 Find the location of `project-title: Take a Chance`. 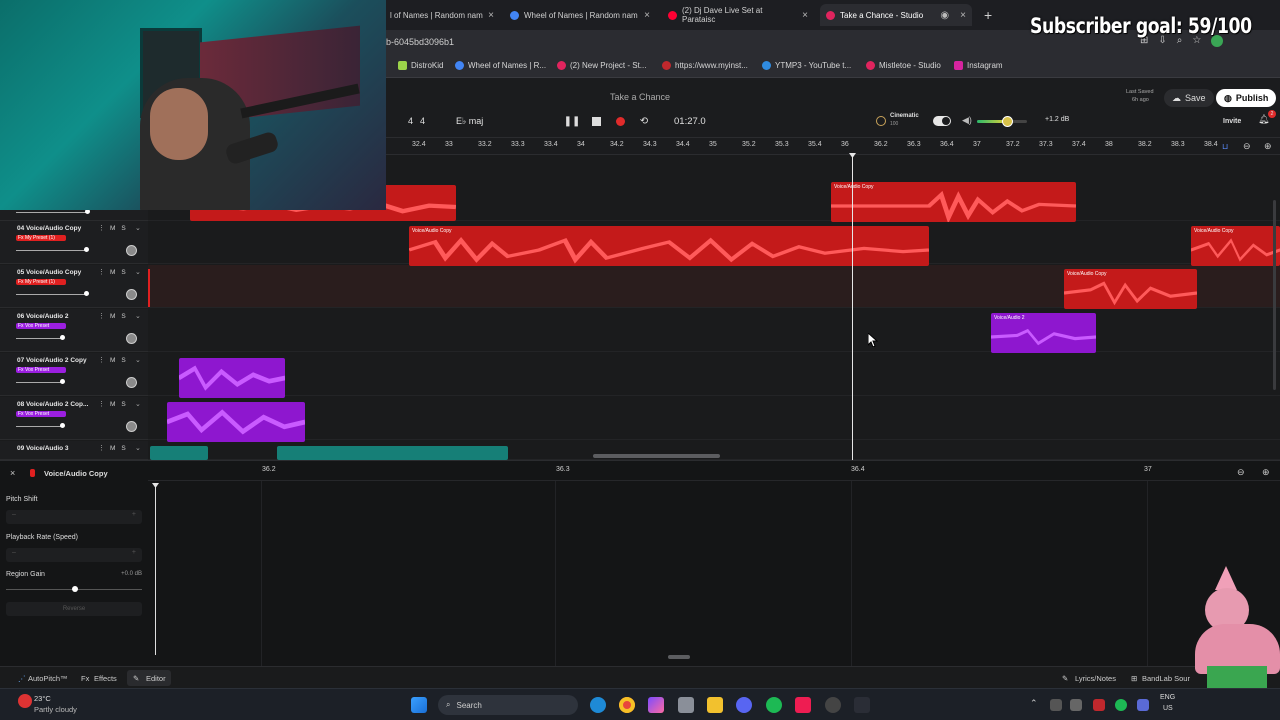

project-title: Take a Chance is located at coordinates (640, 97).